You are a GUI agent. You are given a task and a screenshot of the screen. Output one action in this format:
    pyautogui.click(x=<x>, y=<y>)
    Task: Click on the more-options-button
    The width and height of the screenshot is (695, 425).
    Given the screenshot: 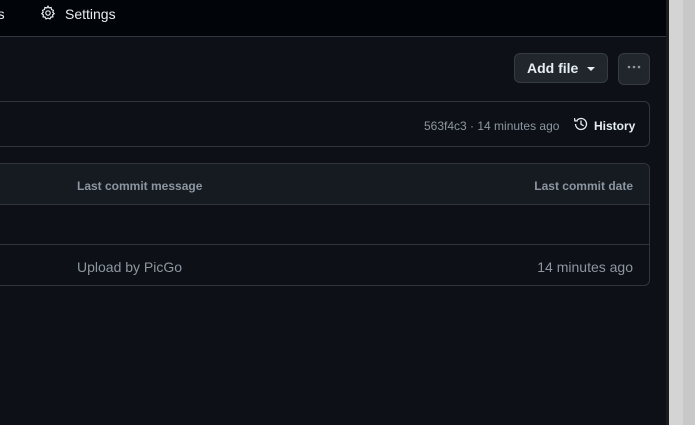 What is the action you would take?
    pyautogui.click(x=634, y=69)
    